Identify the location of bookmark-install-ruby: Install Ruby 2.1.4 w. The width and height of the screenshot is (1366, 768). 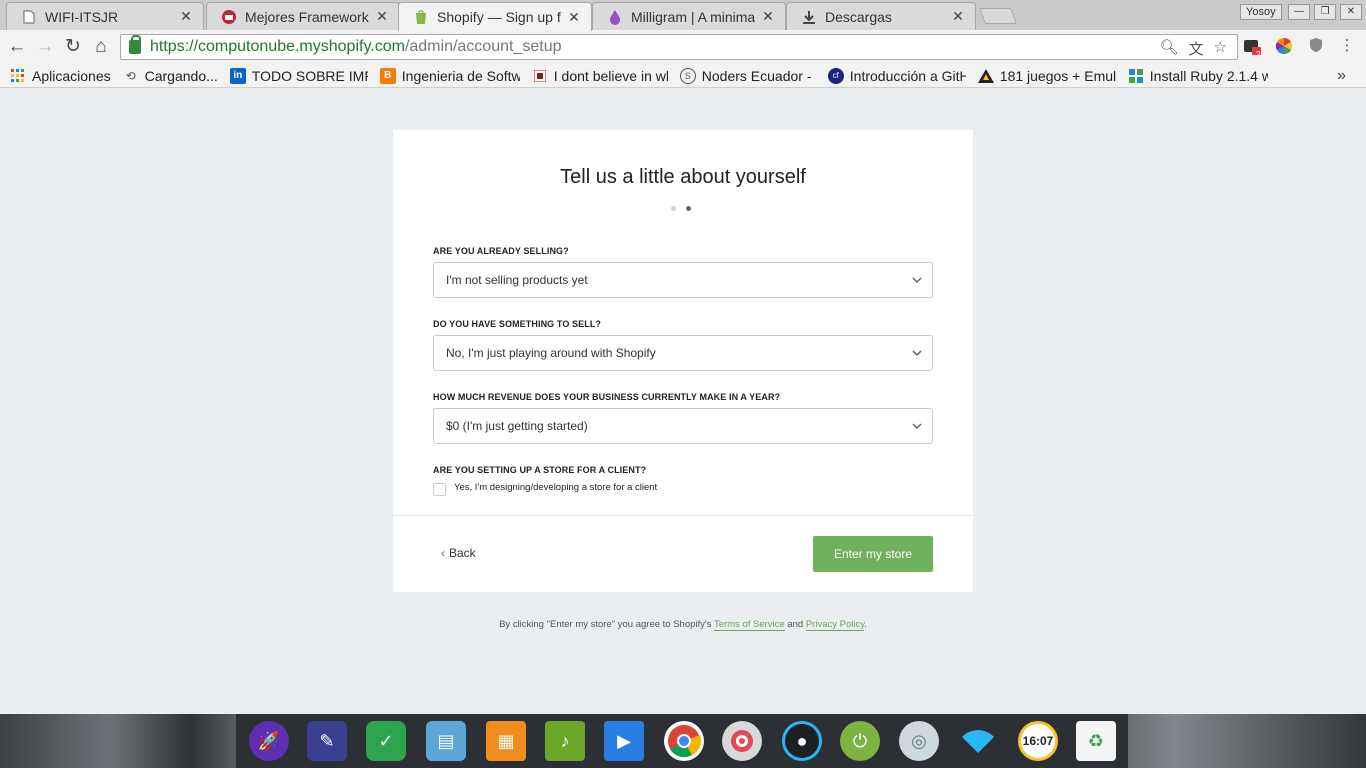
(1198, 76).